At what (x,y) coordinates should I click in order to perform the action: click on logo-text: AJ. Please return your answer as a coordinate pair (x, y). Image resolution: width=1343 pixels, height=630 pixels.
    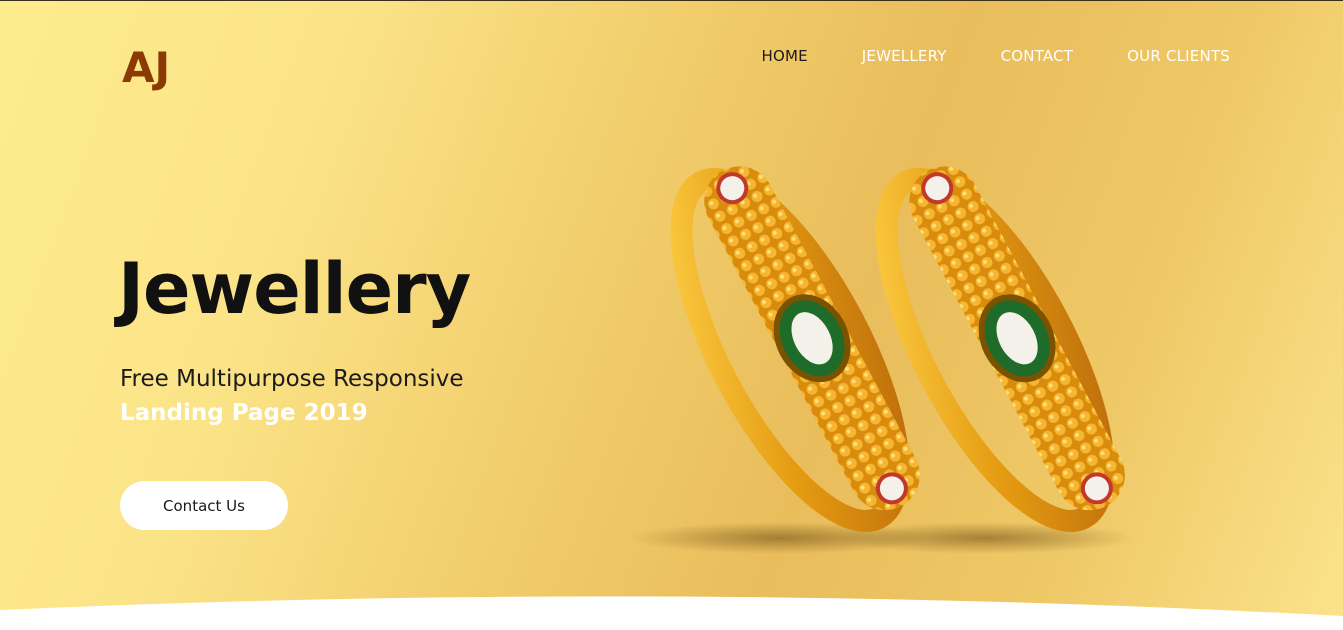
    Looking at the image, I should click on (146, 67).